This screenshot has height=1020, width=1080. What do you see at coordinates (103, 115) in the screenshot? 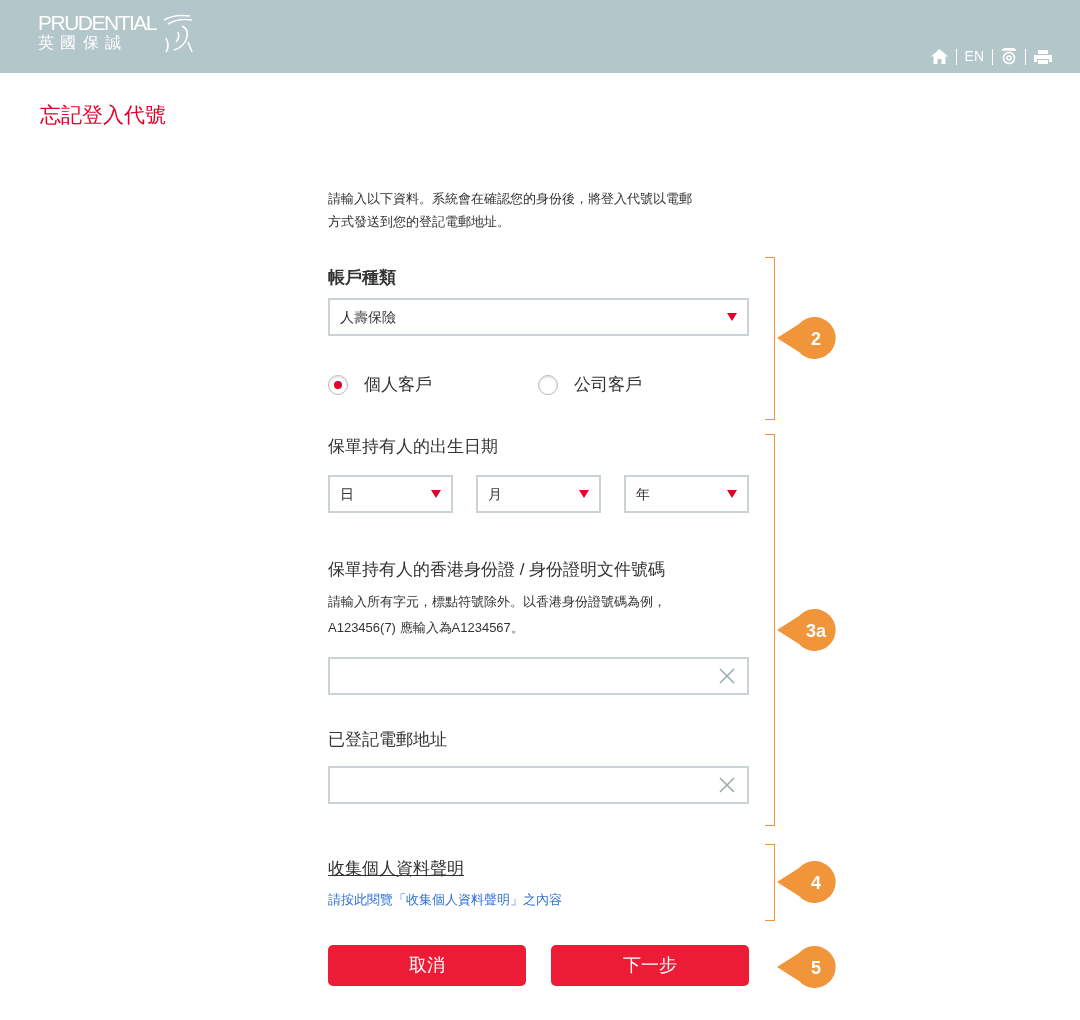
I see `page-title: 忘記登入代號` at bounding box center [103, 115].